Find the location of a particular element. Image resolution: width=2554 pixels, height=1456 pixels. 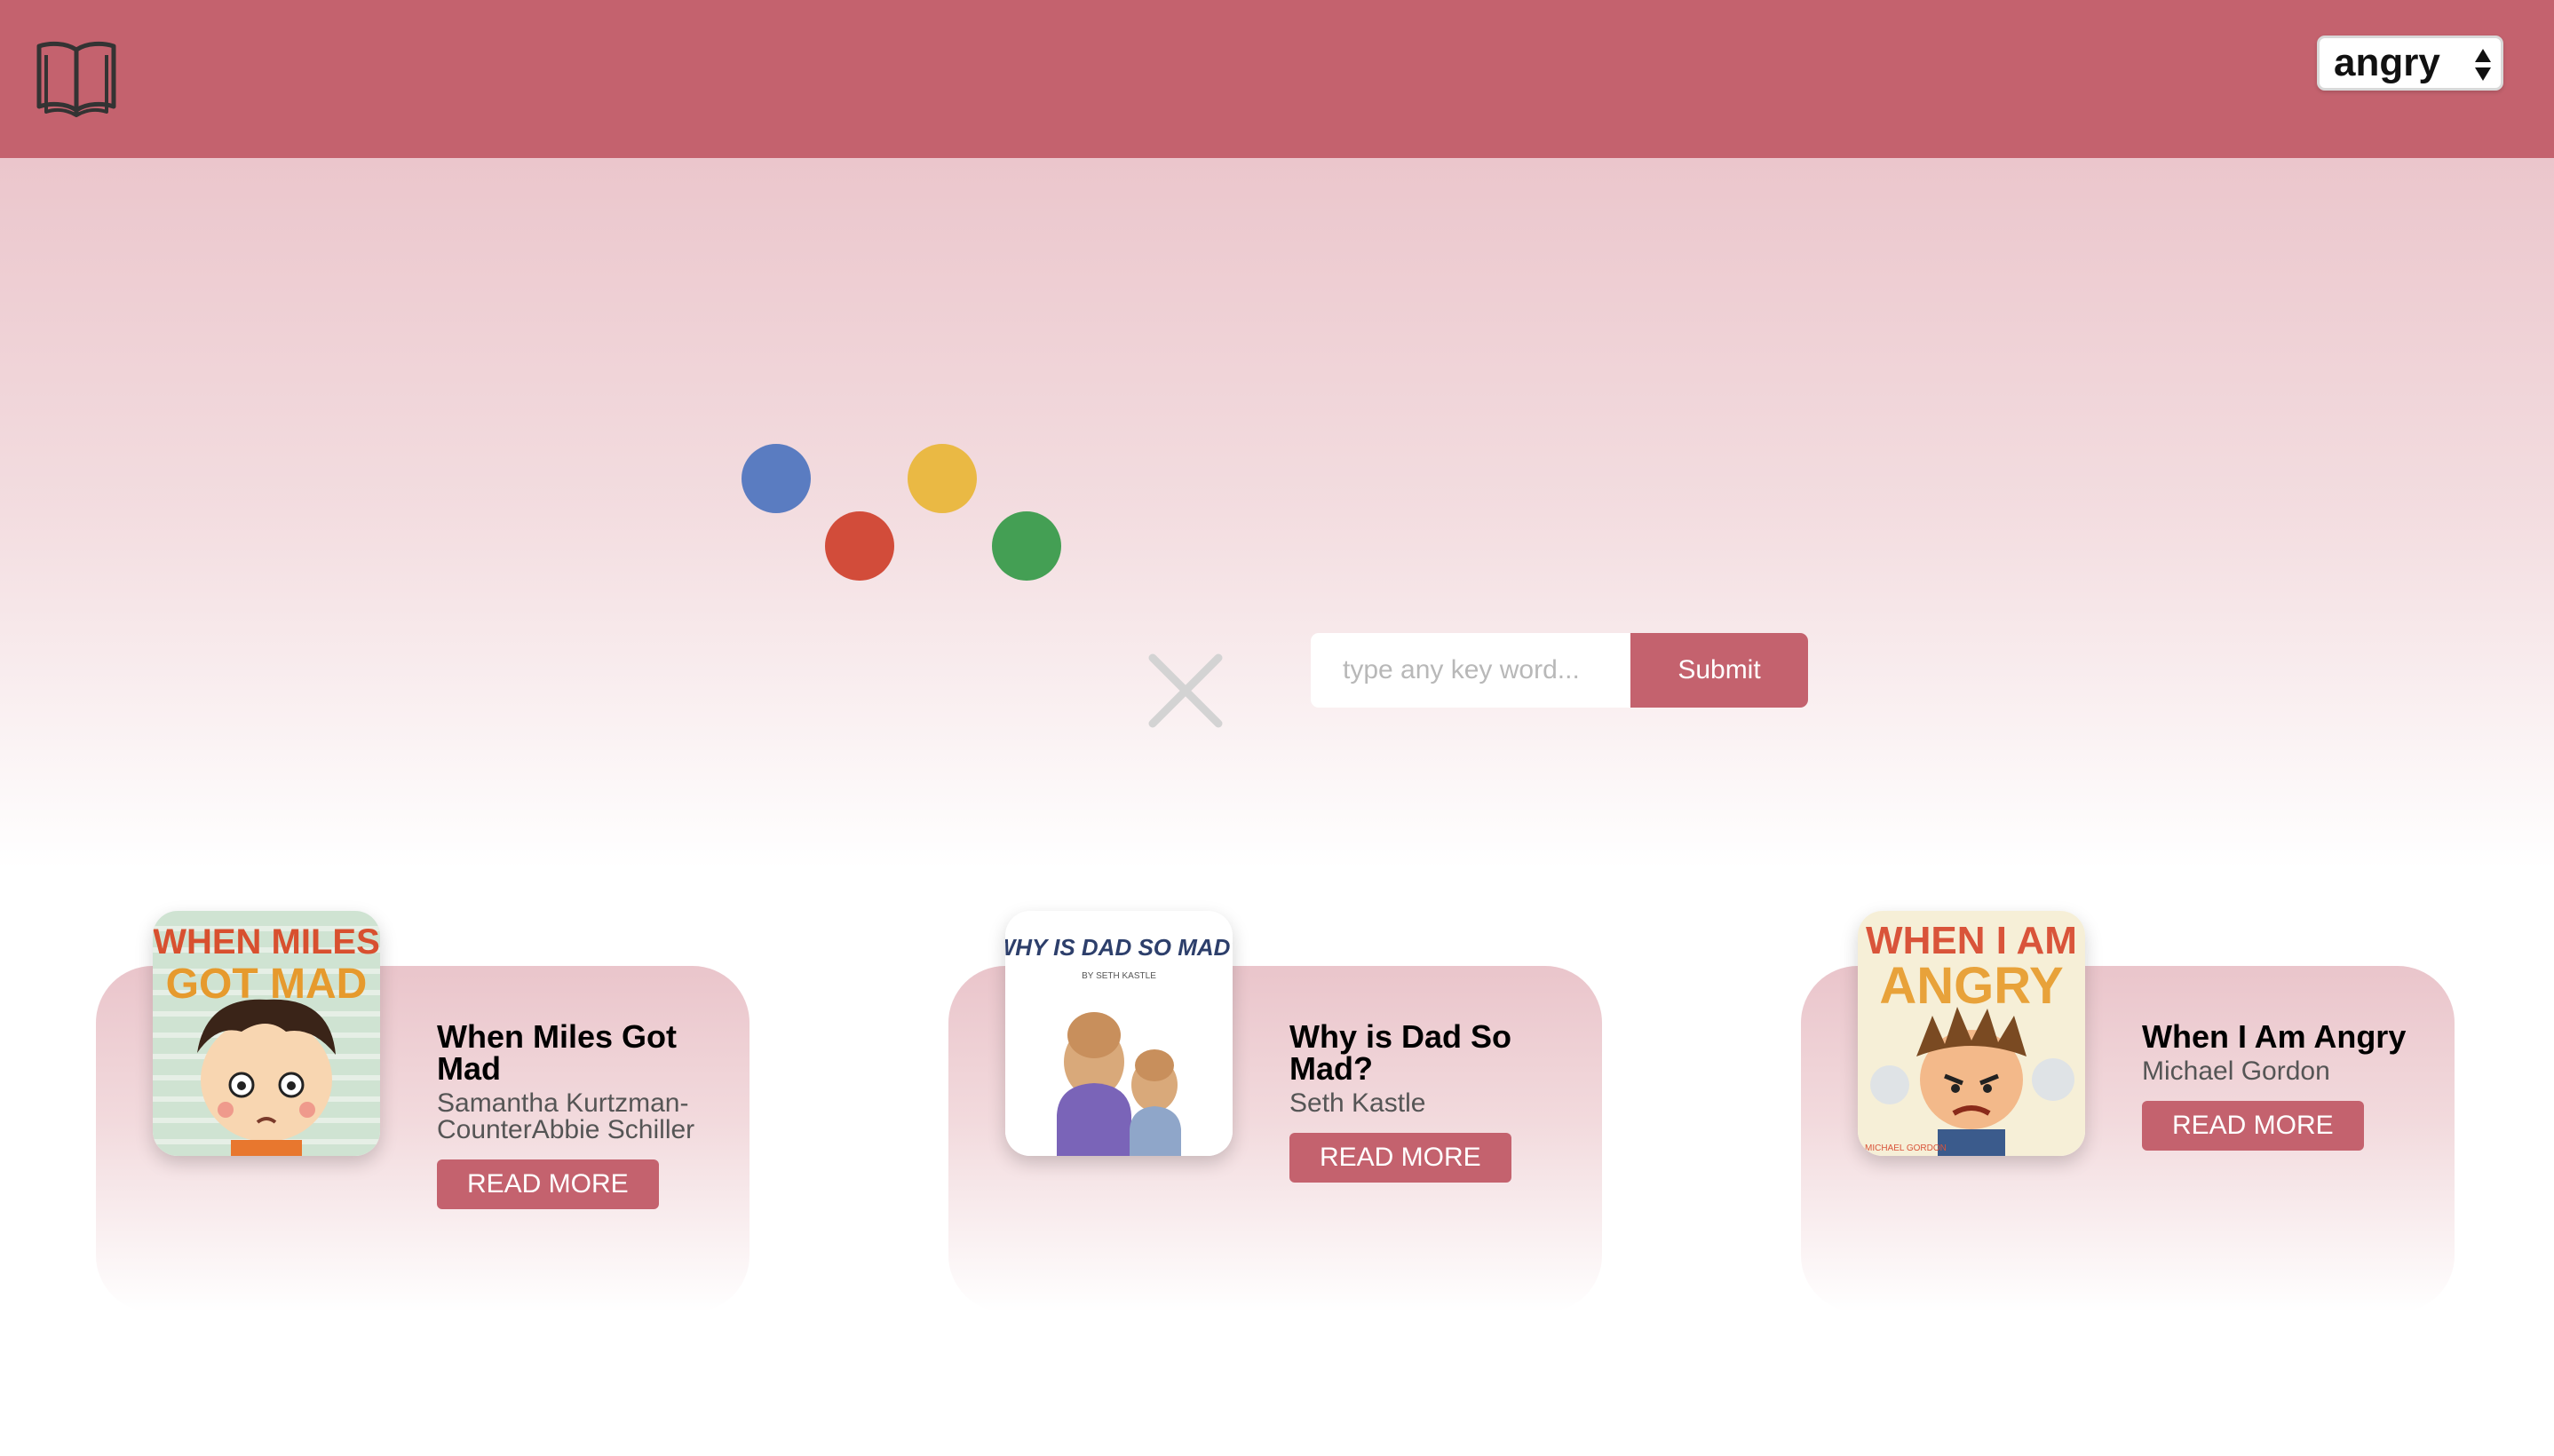

mood-select: angry is located at coordinates (2410, 63).